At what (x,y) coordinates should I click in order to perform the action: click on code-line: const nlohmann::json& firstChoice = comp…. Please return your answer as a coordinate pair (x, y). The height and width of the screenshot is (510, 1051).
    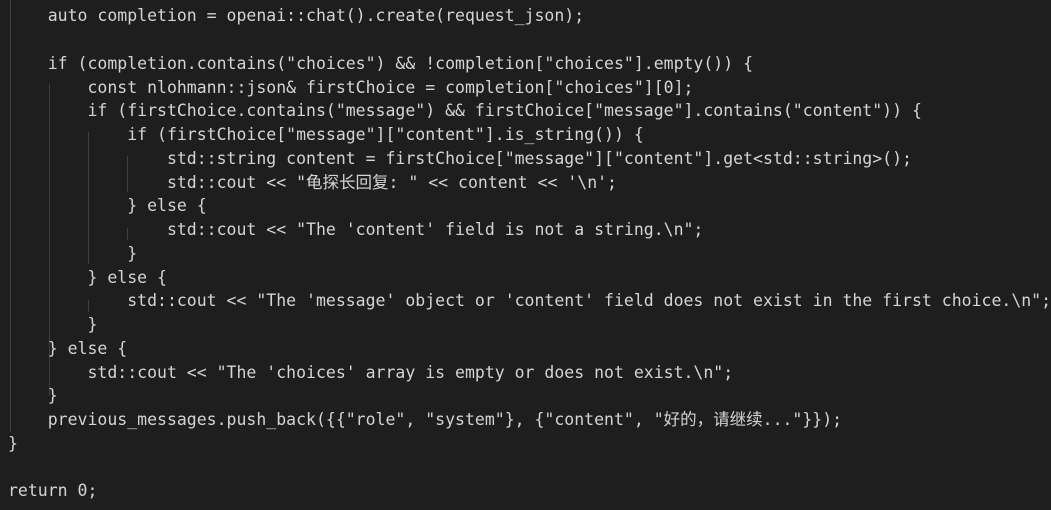
    Looking at the image, I should click on (350, 88).